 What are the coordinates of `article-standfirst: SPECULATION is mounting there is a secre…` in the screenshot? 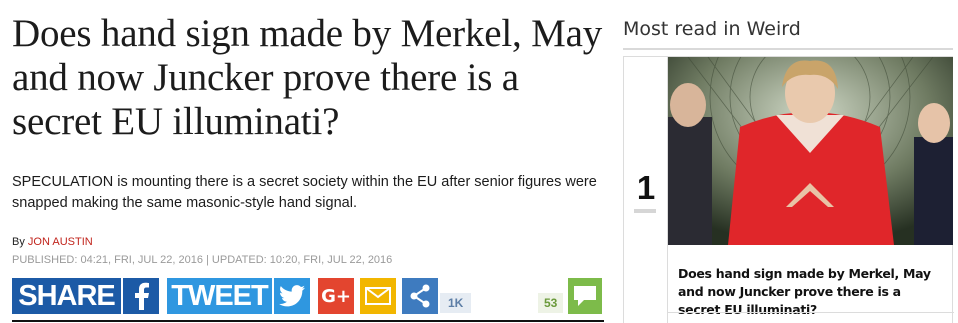 It's located at (304, 192).